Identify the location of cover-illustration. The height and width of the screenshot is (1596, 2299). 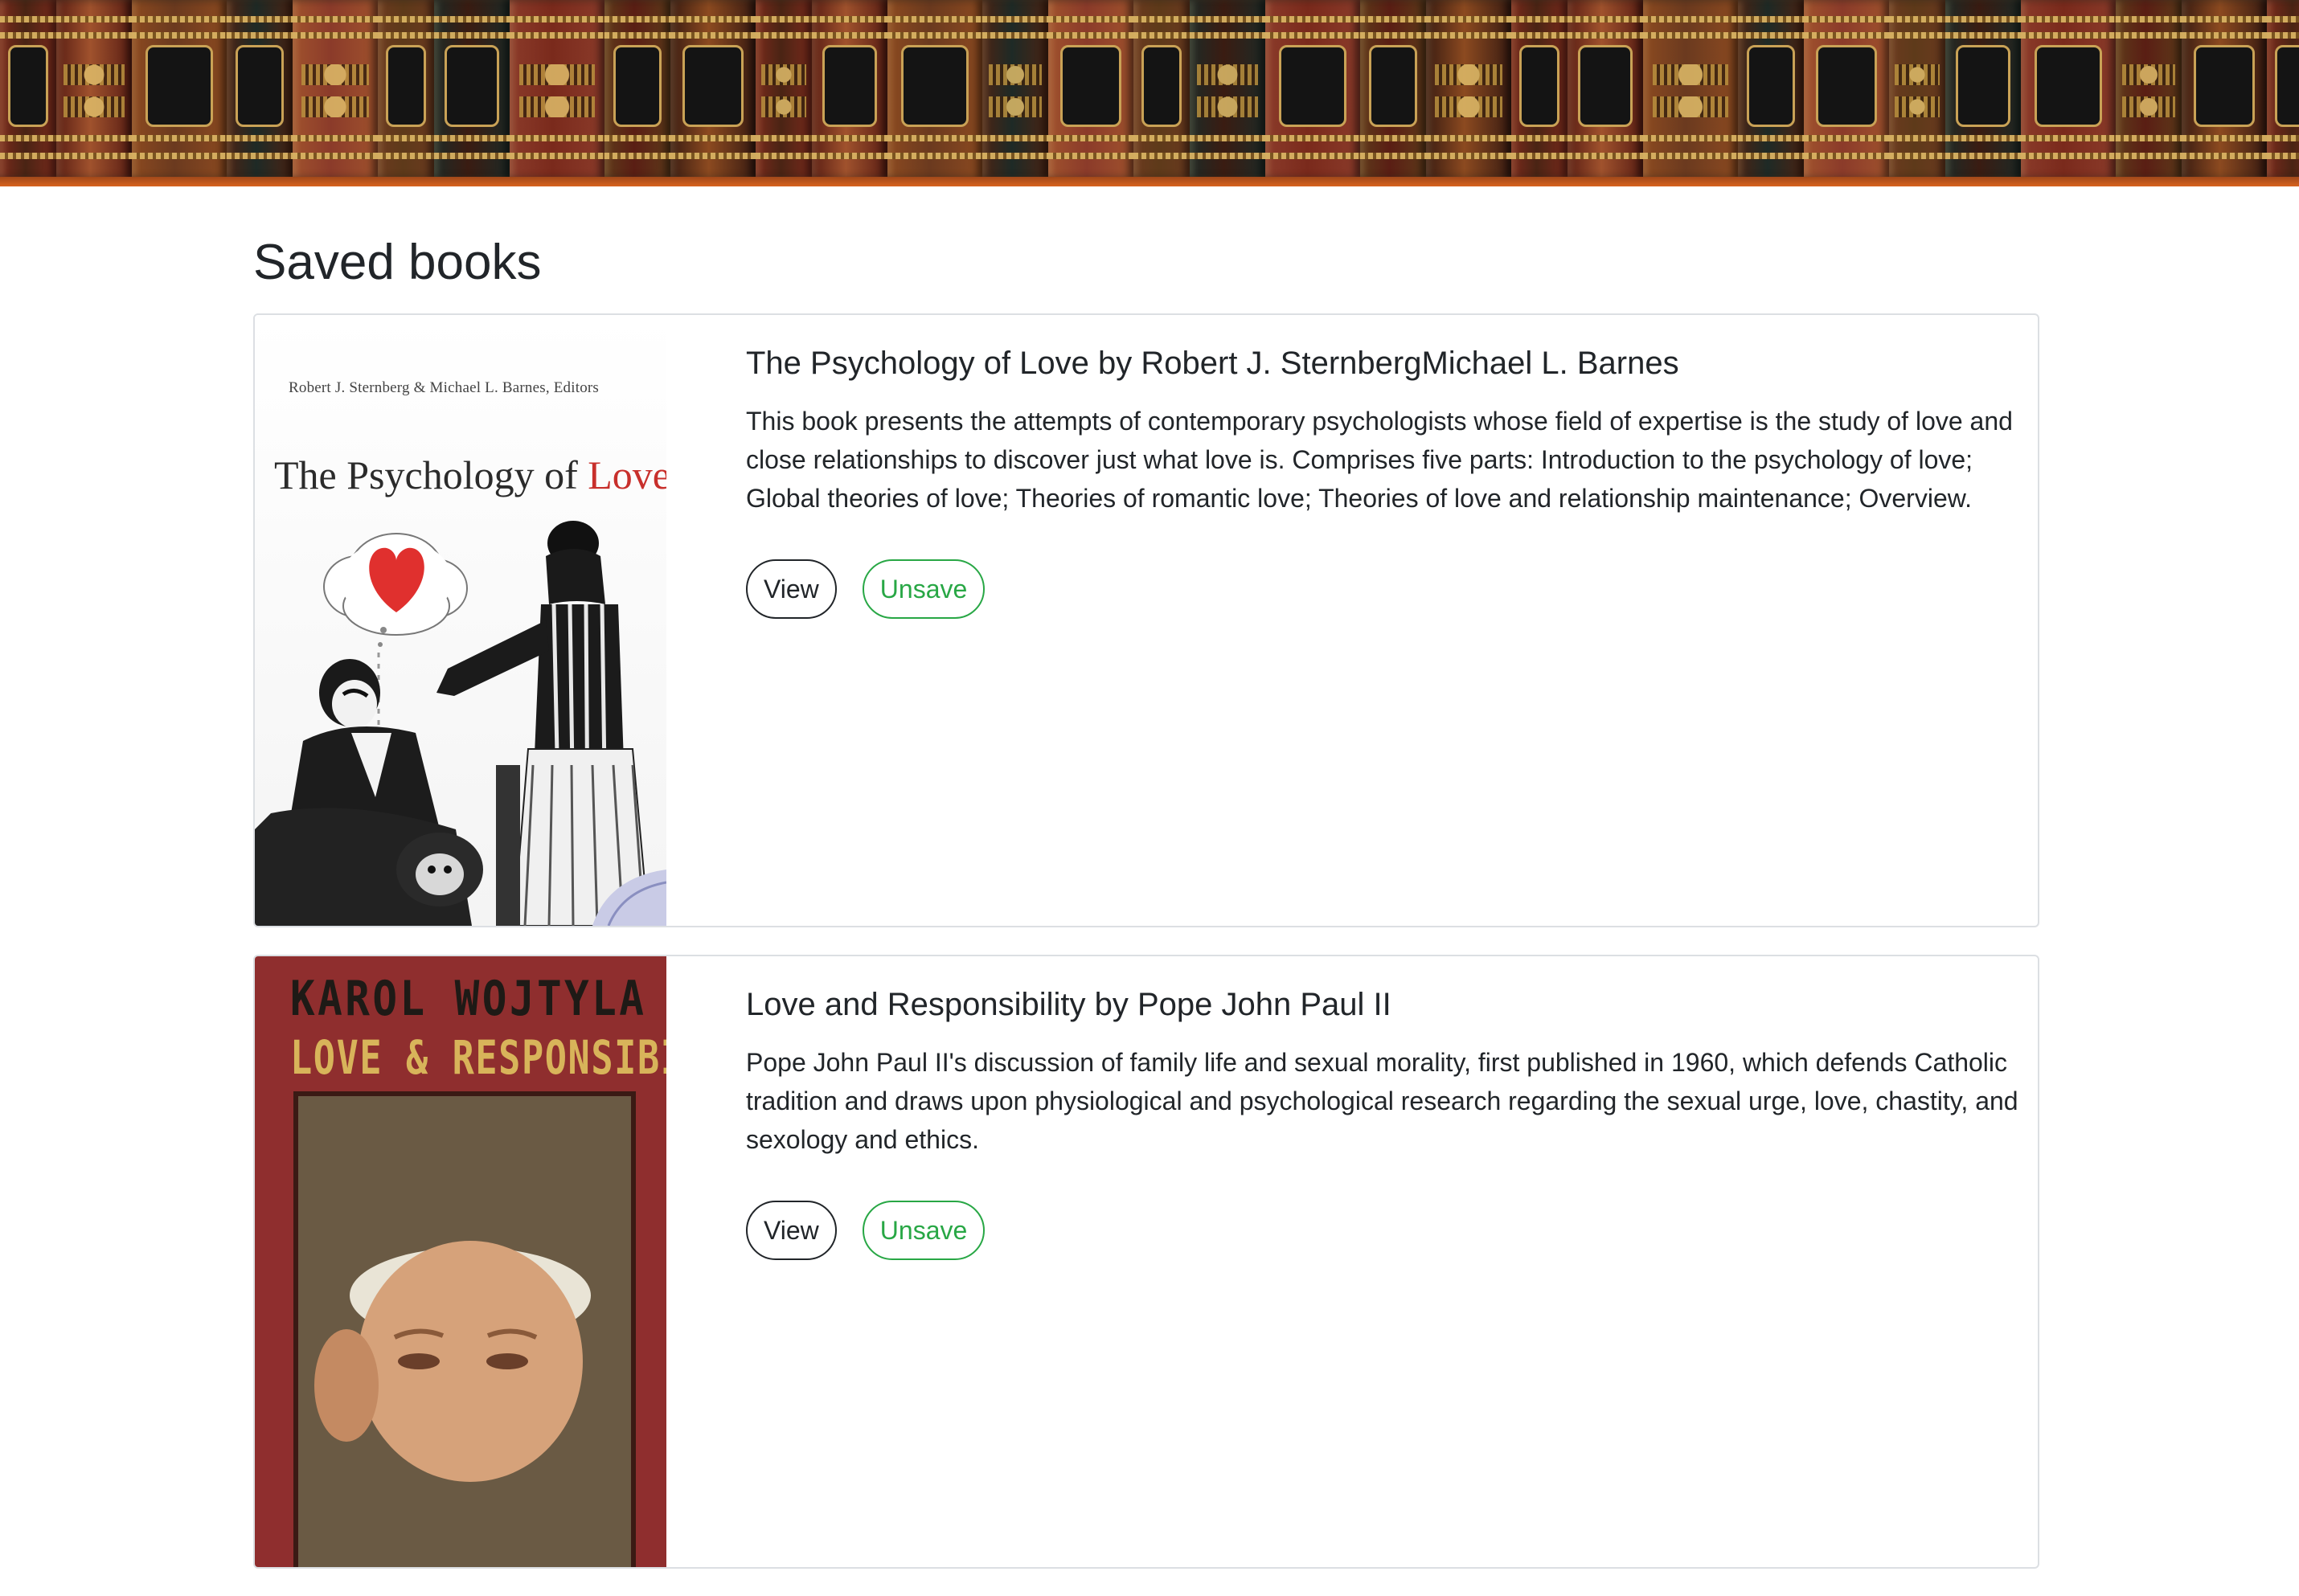
(460, 723).